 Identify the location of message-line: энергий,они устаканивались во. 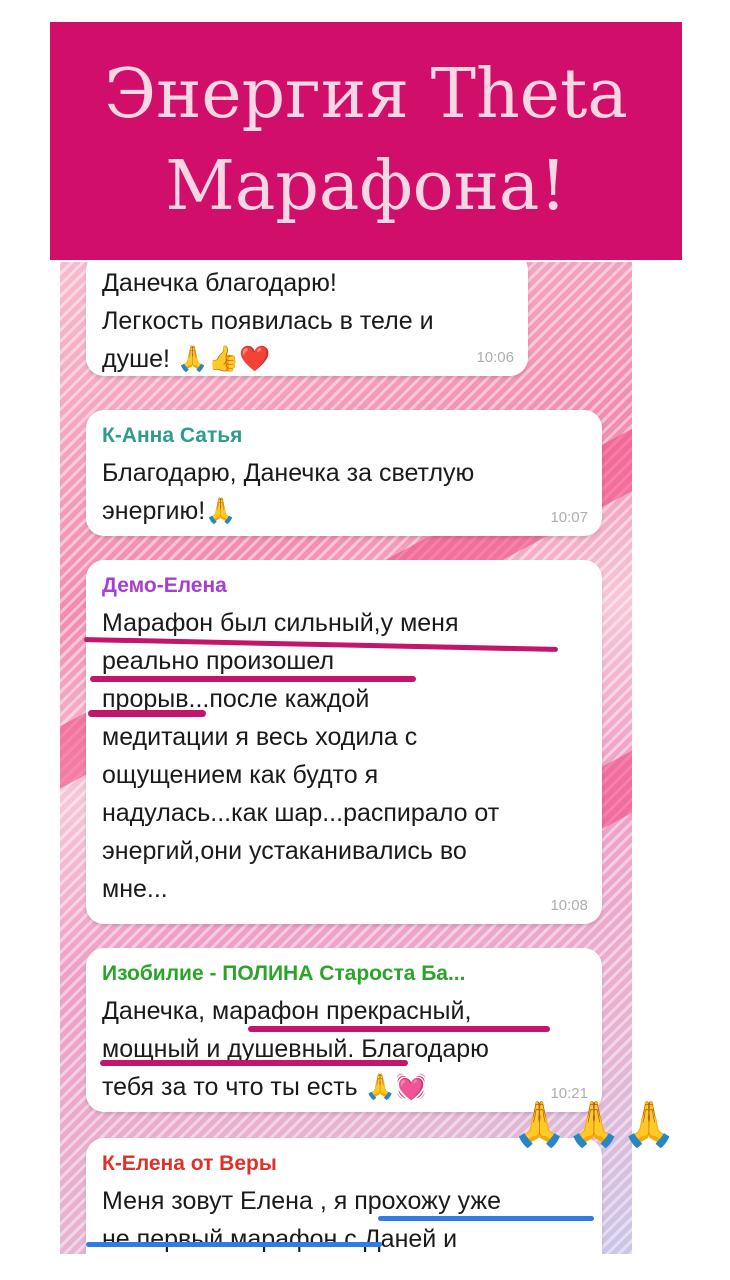
(284, 851).